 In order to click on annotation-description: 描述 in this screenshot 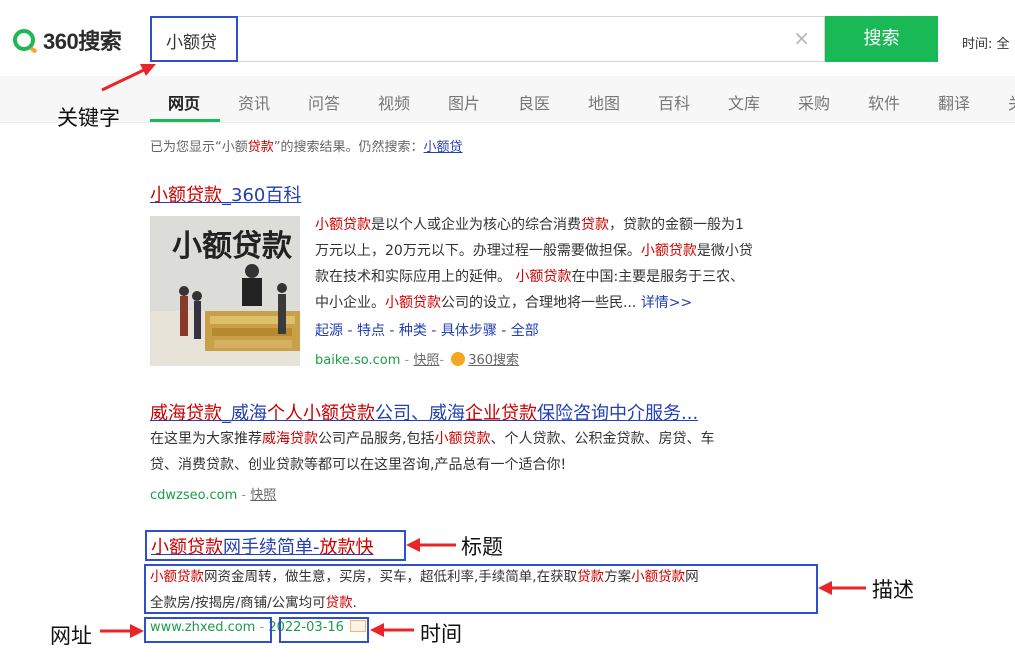, I will do `click(893, 590)`.